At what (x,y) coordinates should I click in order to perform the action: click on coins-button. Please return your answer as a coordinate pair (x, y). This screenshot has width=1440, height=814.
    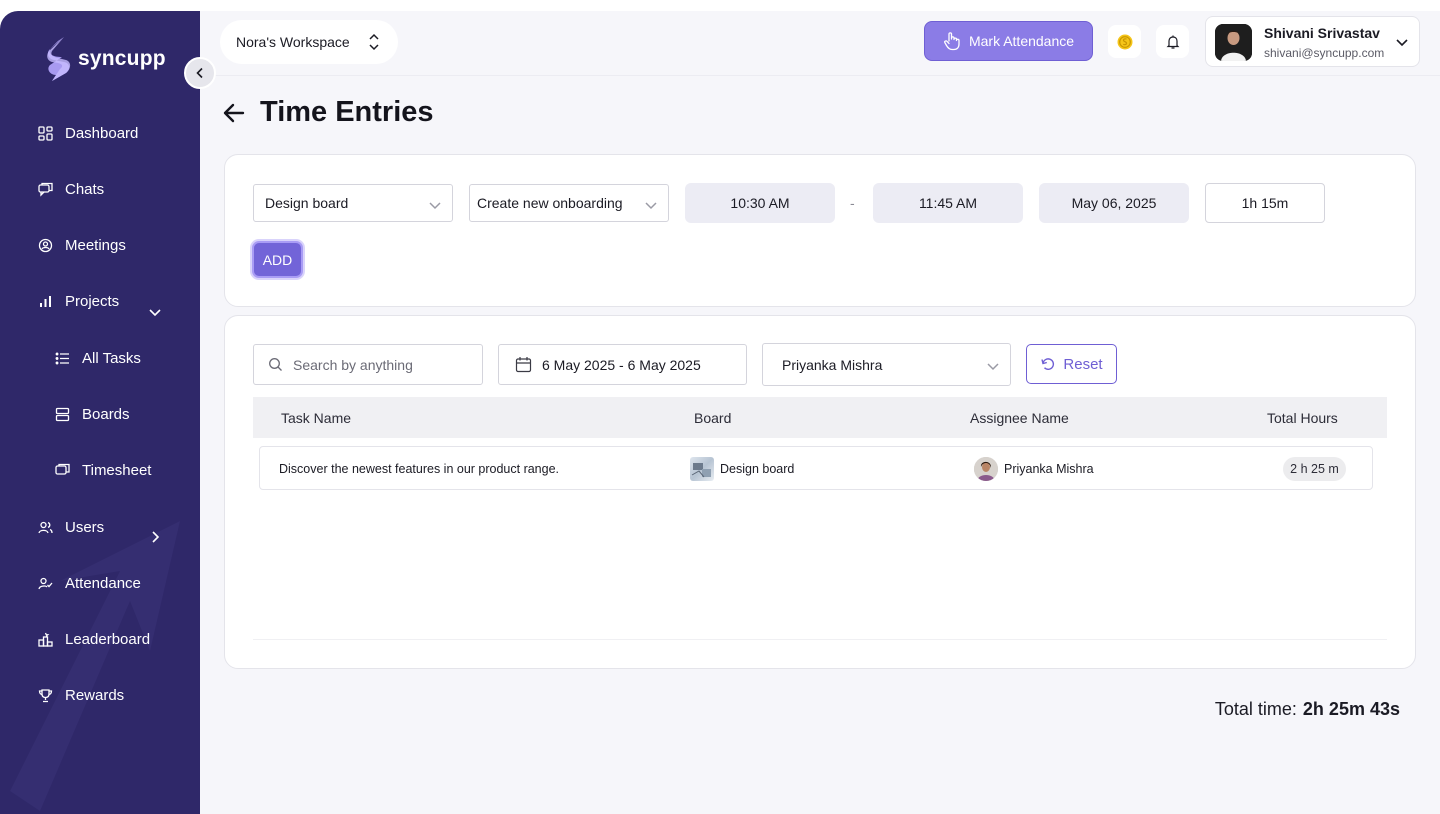
    Looking at the image, I should click on (1124, 41).